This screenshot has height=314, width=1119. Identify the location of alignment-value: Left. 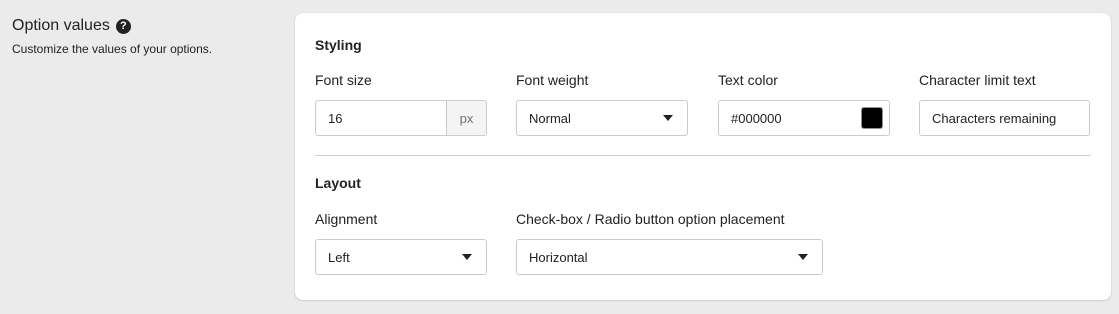
(339, 257).